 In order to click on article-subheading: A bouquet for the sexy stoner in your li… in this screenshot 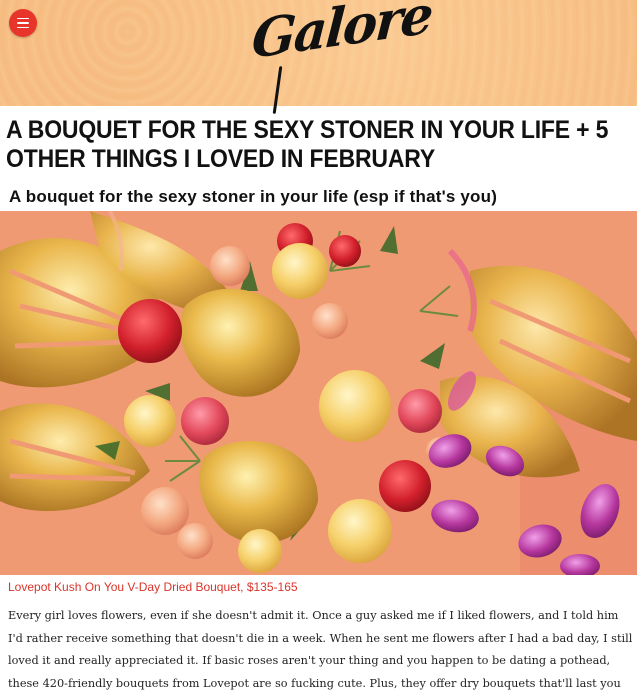, I will do `click(253, 196)`.